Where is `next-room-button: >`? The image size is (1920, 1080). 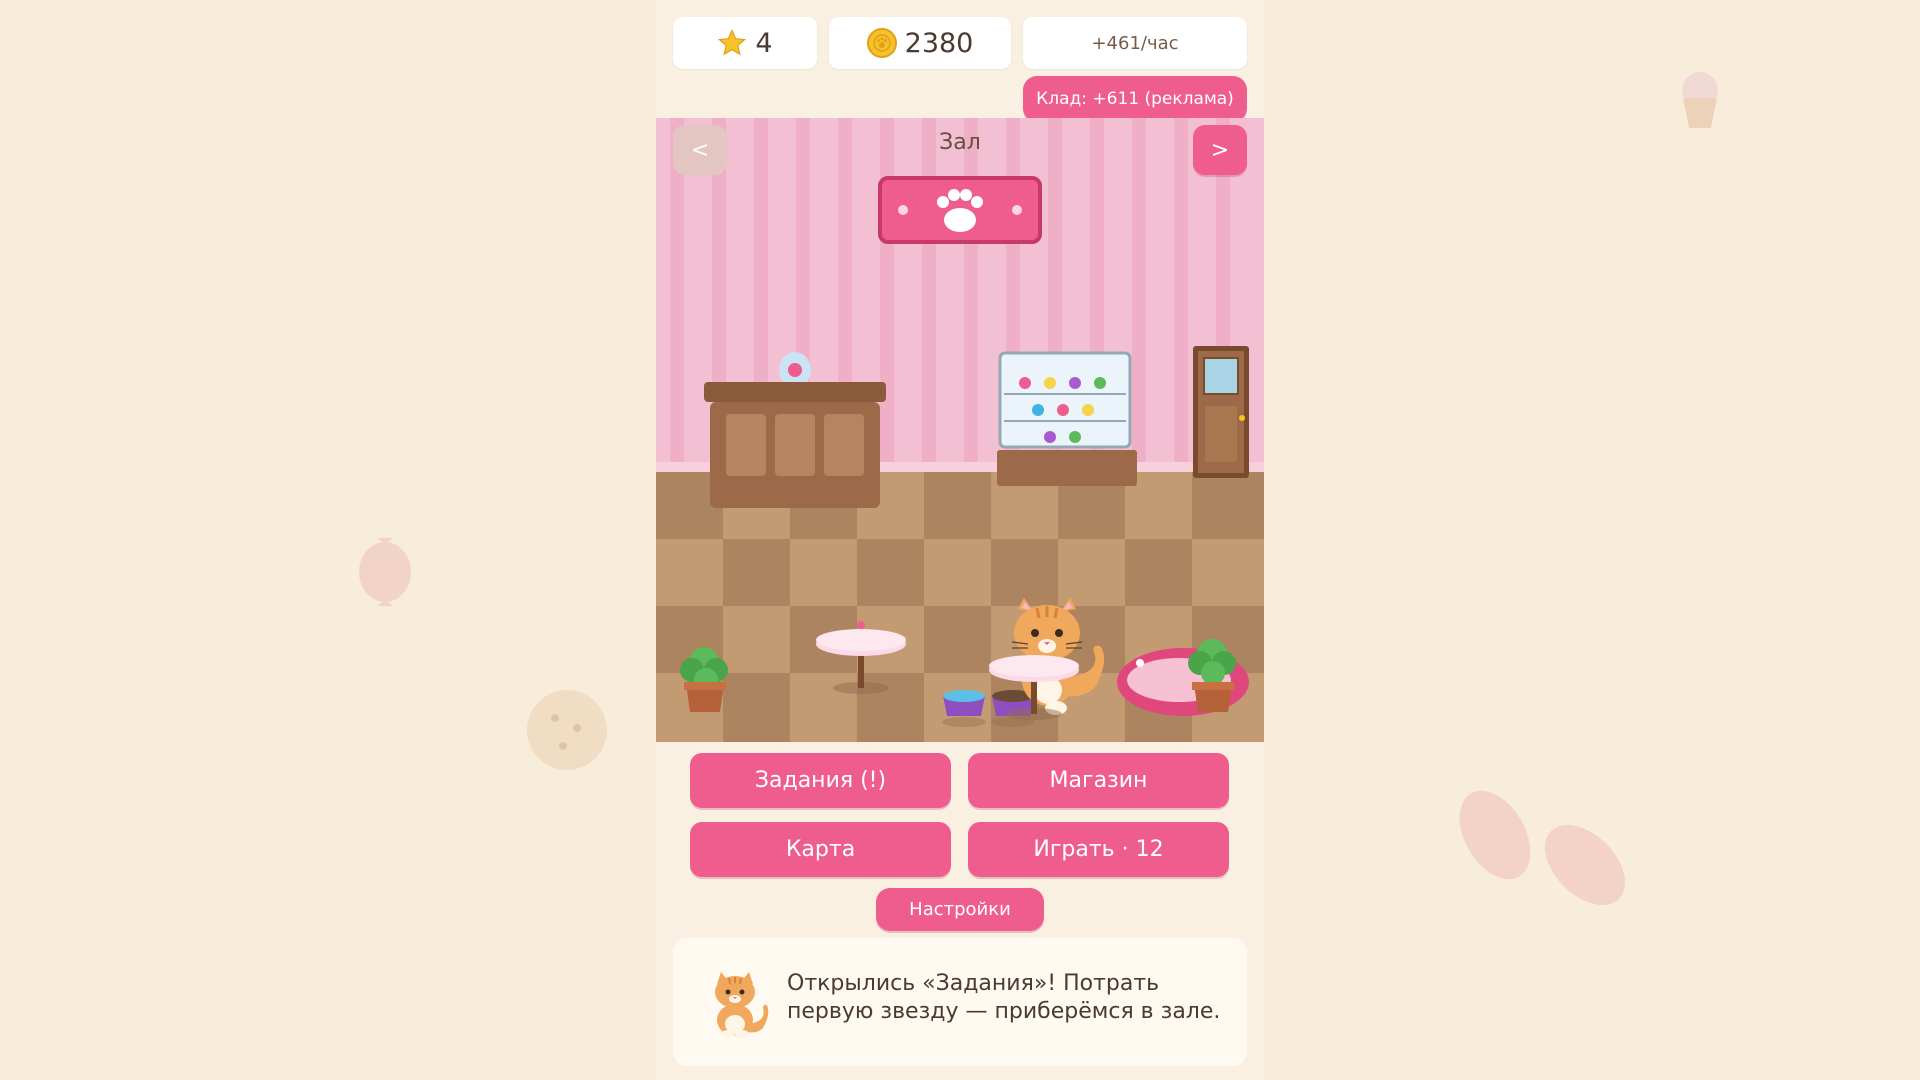 next-room-button: > is located at coordinates (1220, 150).